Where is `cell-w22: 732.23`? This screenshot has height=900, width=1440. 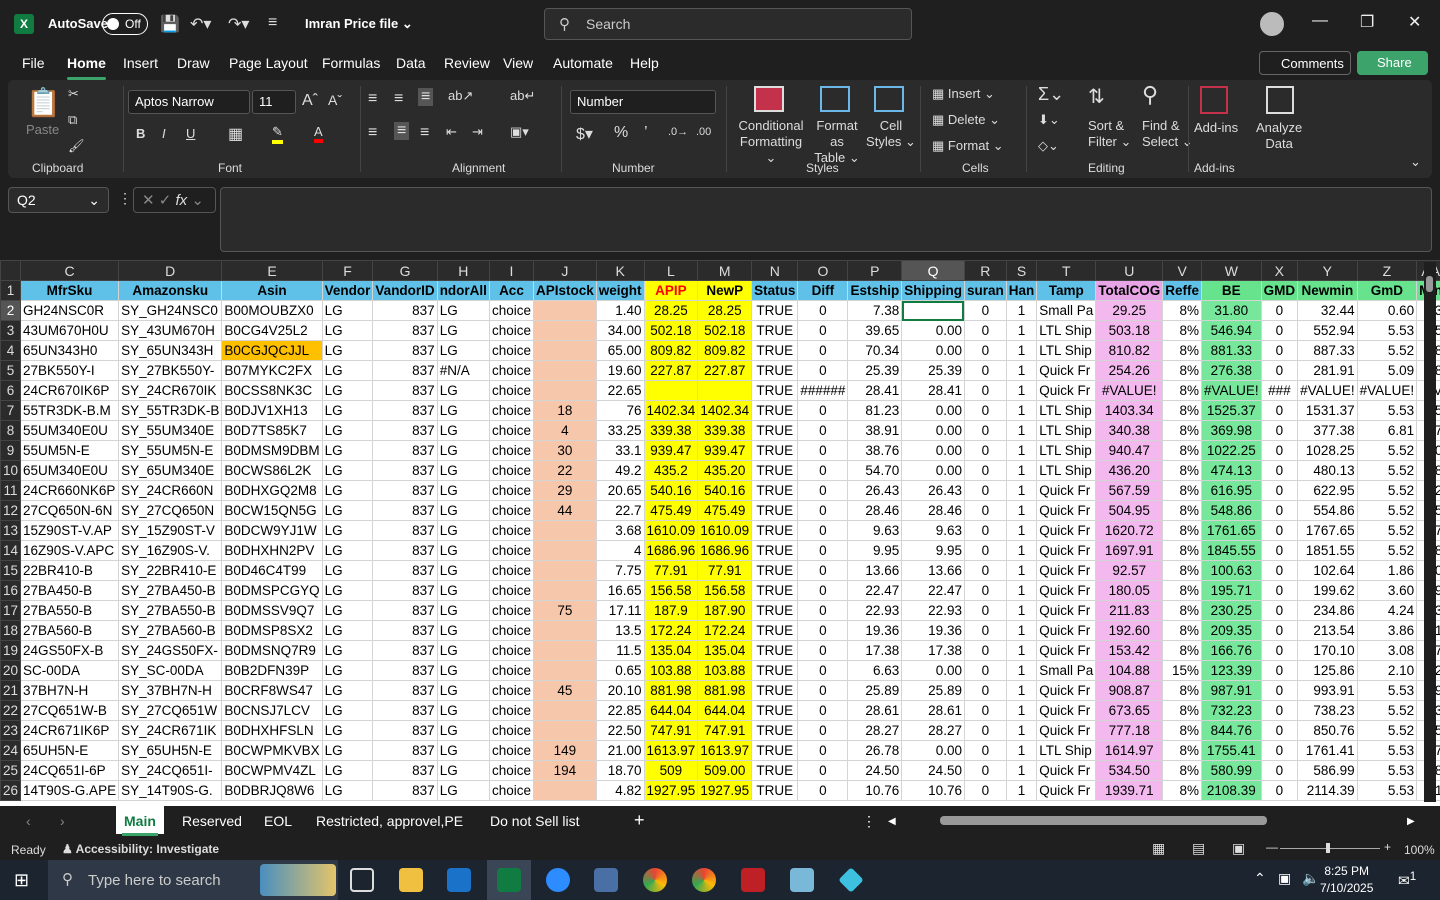
cell-w22: 732.23 is located at coordinates (1231, 710).